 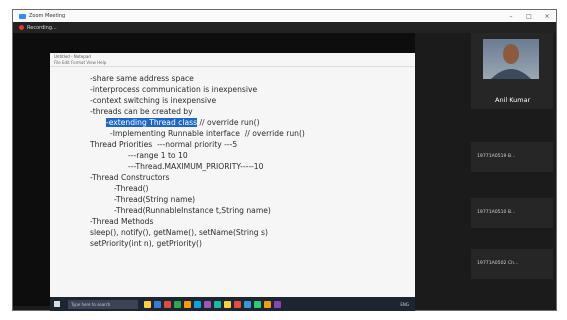 What do you see at coordinates (91, 304) in the screenshot?
I see `taskbar-search-placeholder: Type here to search` at bounding box center [91, 304].